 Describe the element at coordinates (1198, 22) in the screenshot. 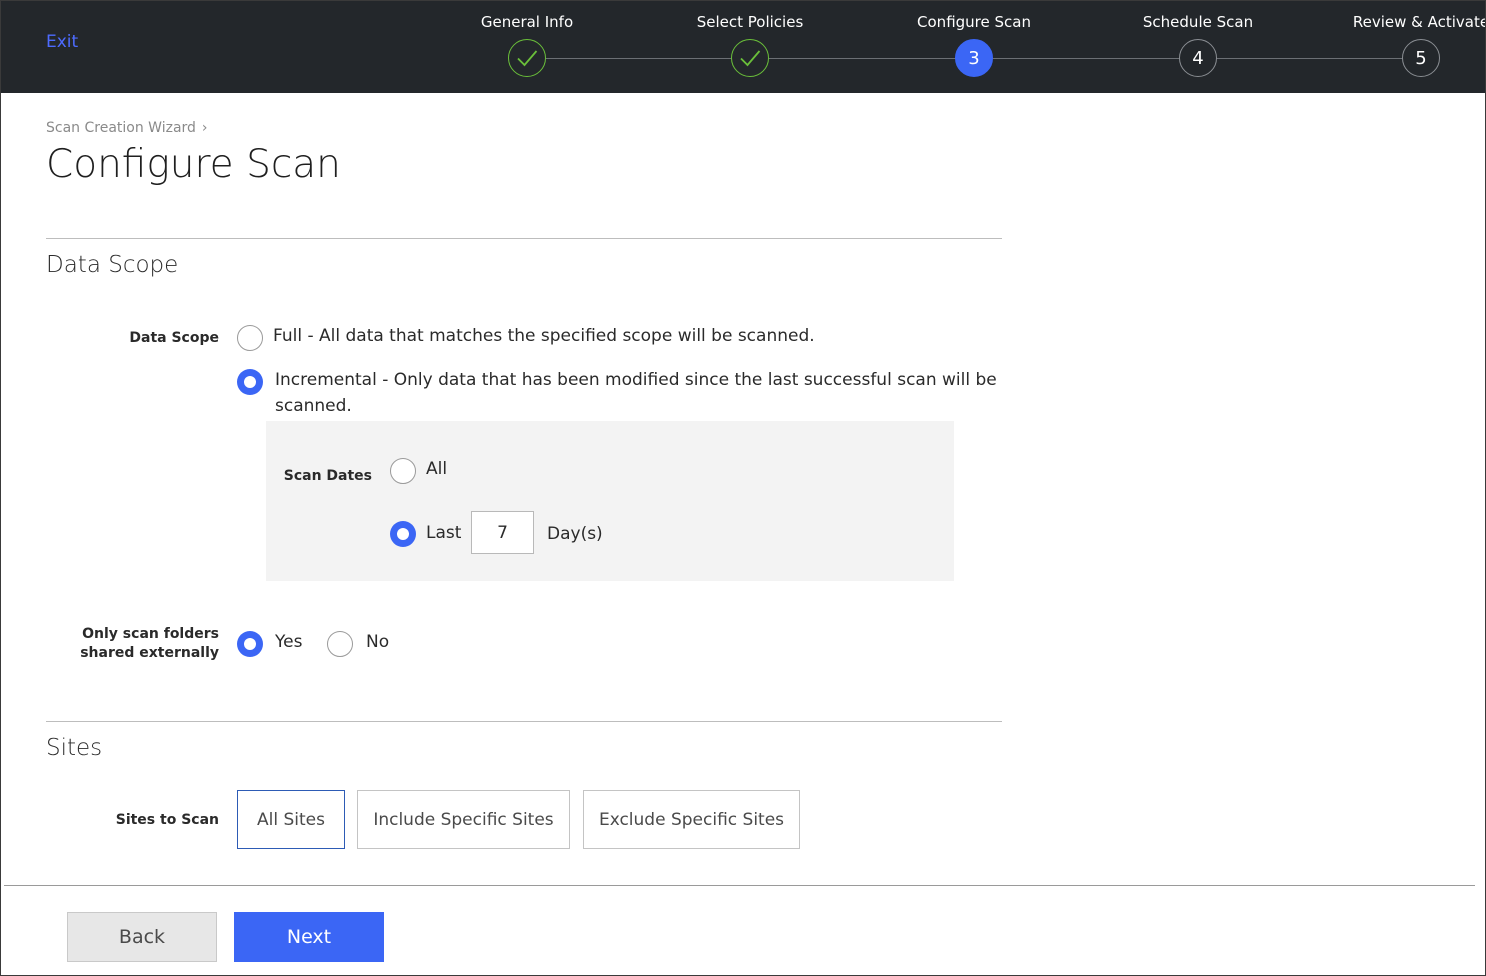

I see `step-label: Schedule Scan` at that location.